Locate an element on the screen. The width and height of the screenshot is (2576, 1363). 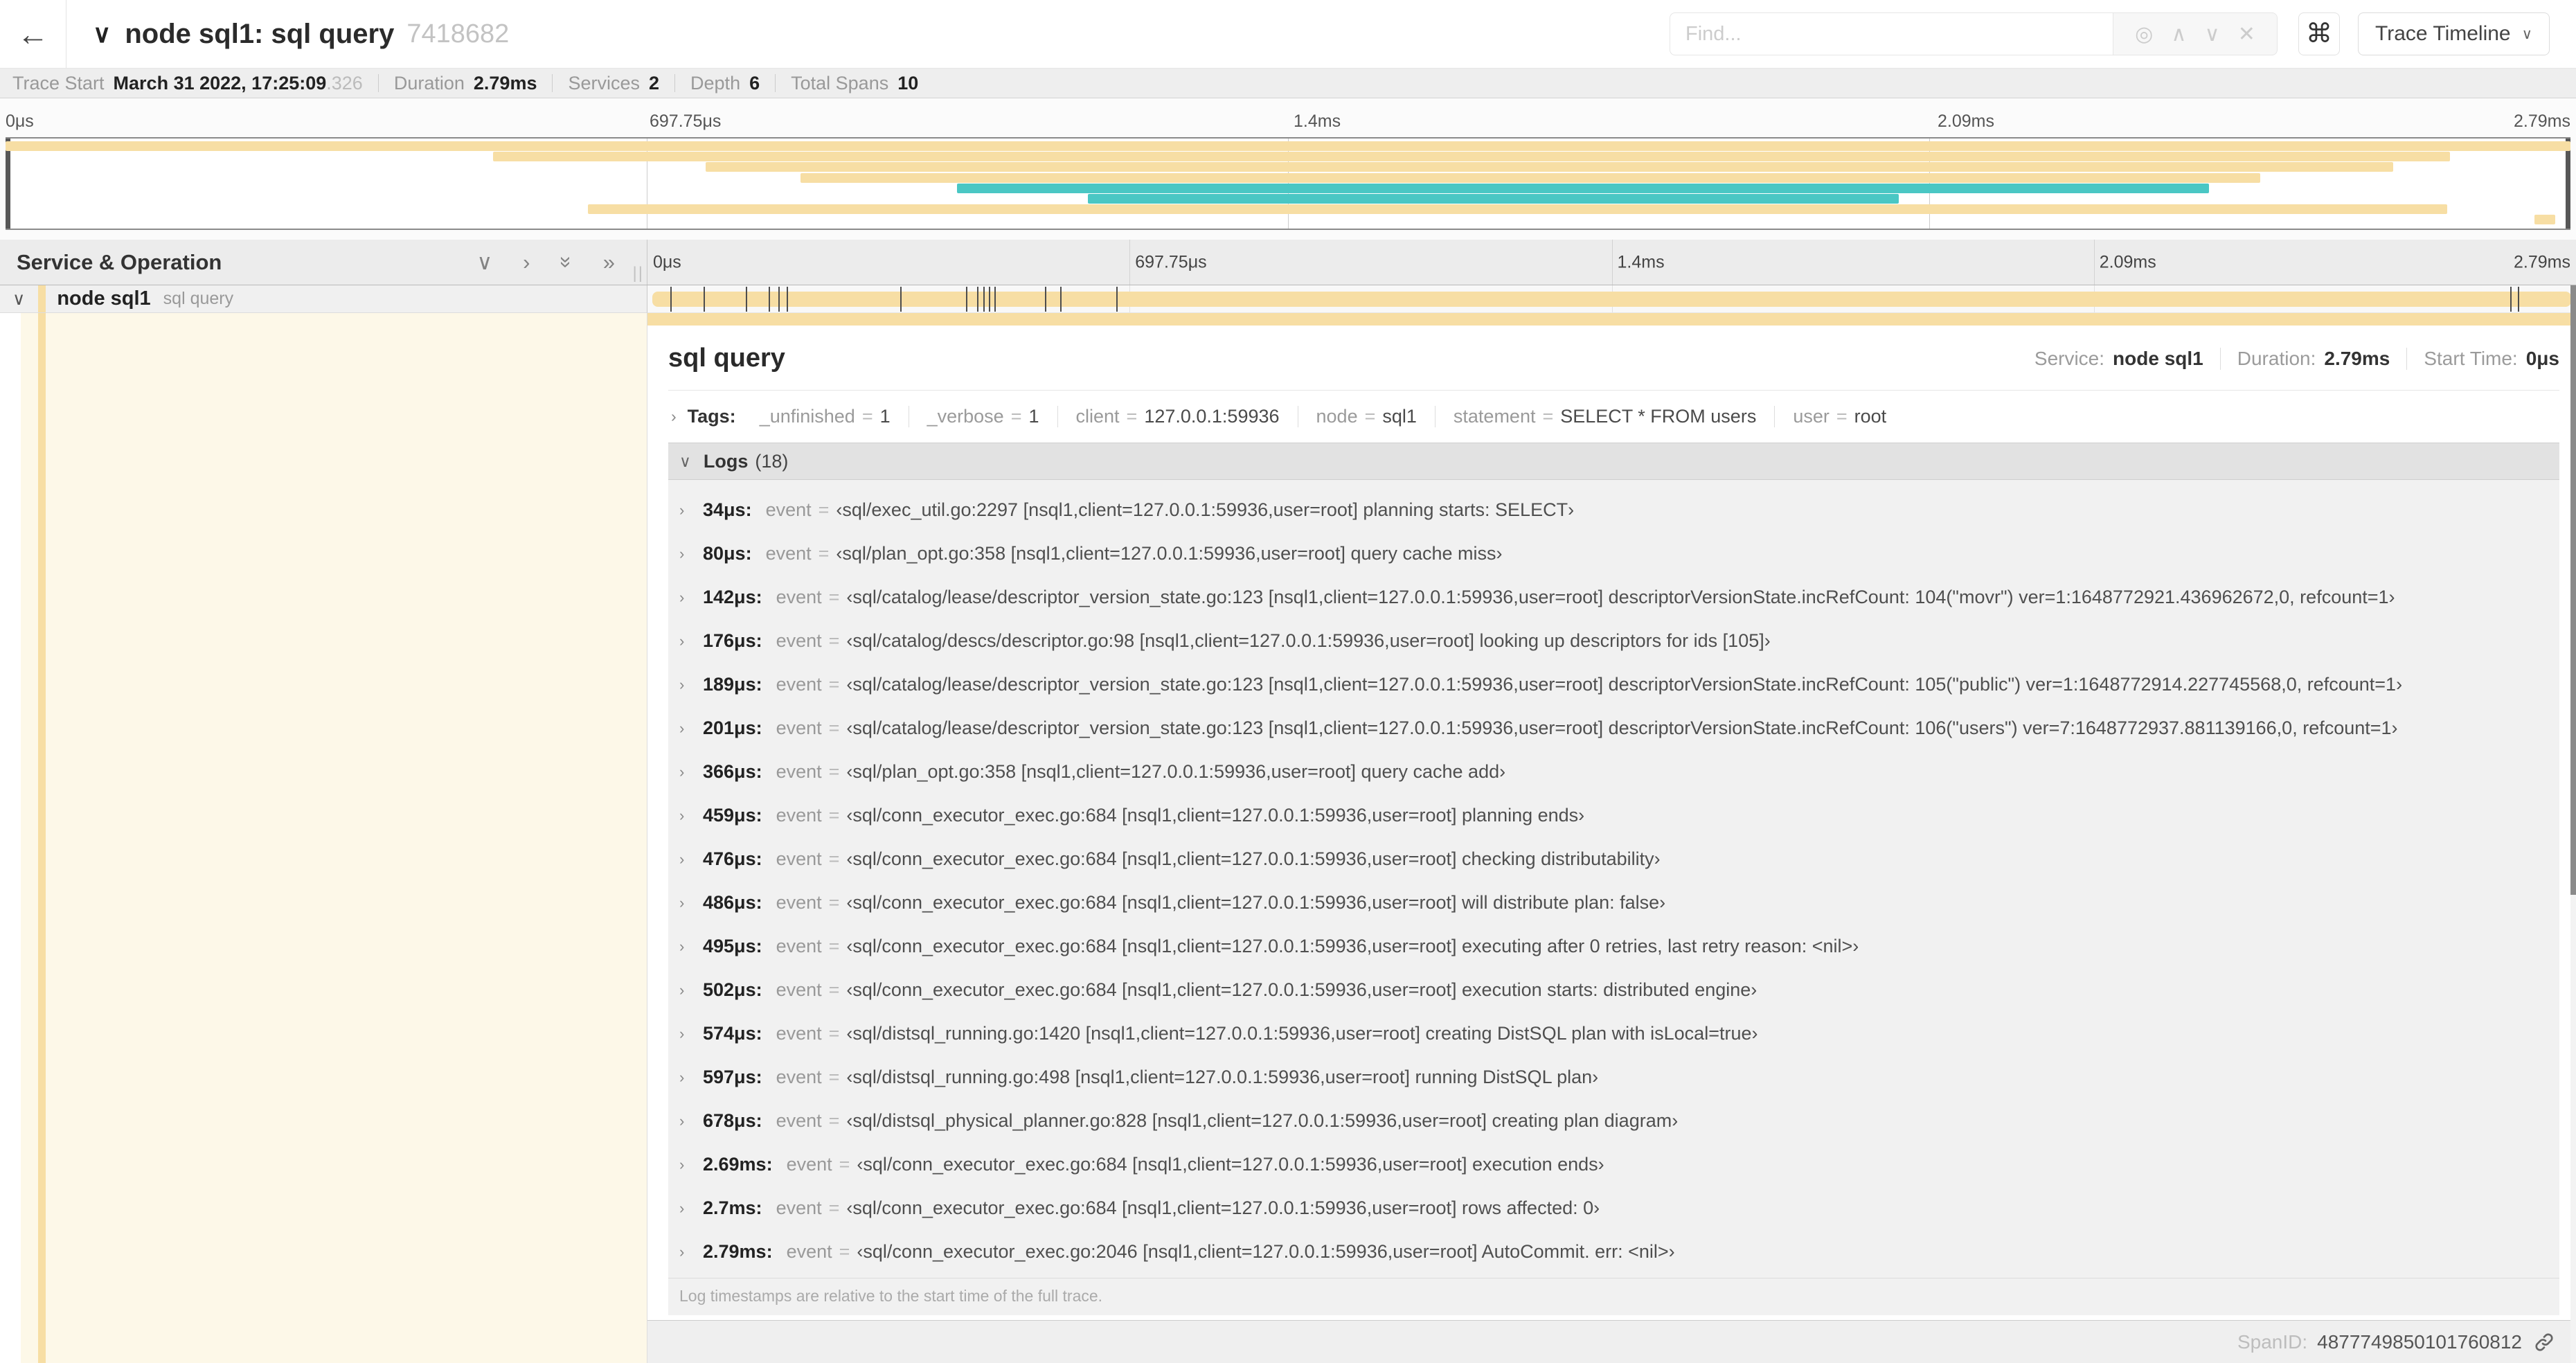
detail-meta-label: Duration: is located at coordinates (2276, 358).